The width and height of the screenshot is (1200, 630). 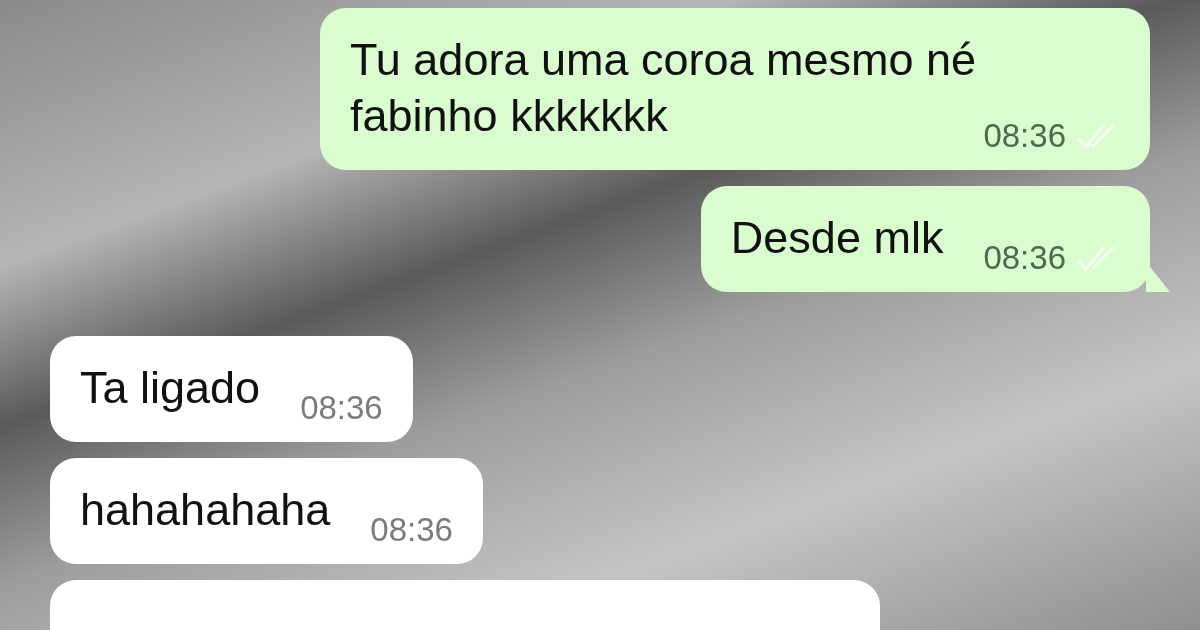 I want to click on message-text: Ta ligado, so click(x=170, y=387).